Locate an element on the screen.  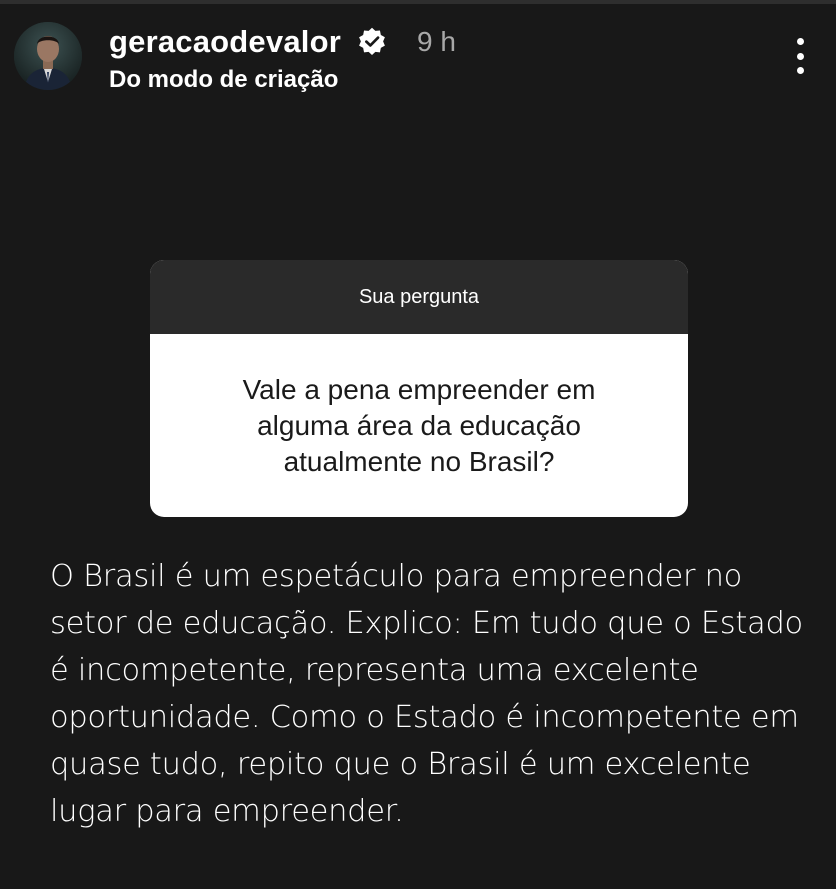
avatar is located at coordinates (48, 56).